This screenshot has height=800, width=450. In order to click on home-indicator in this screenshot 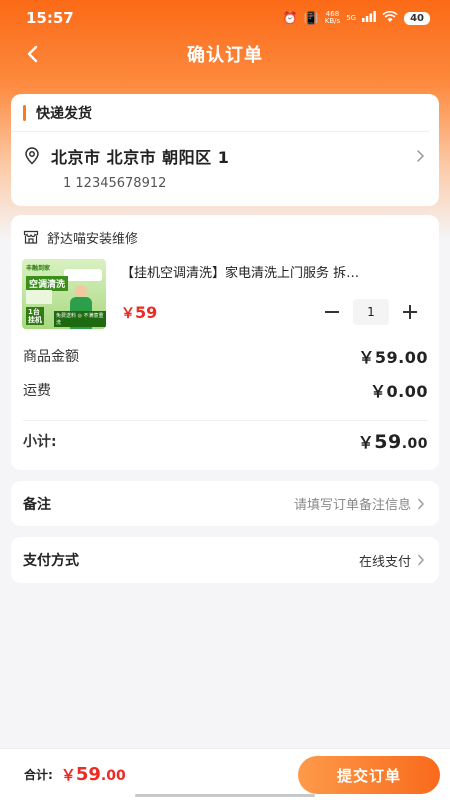, I will do `click(225, 795)`.